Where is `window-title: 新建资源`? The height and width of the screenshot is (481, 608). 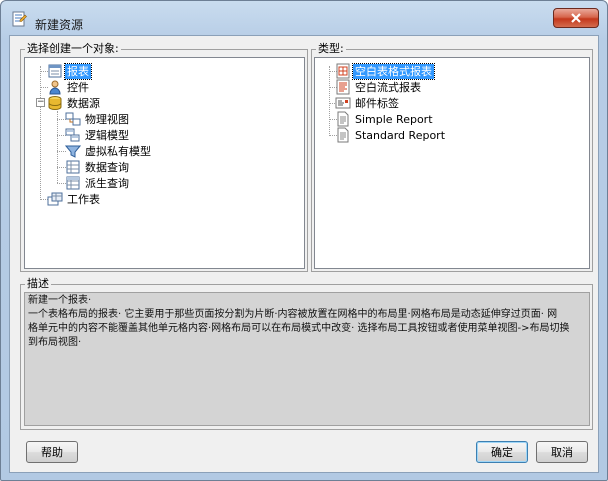 window-title: 新建资源 is located at coordinates (59, 25).